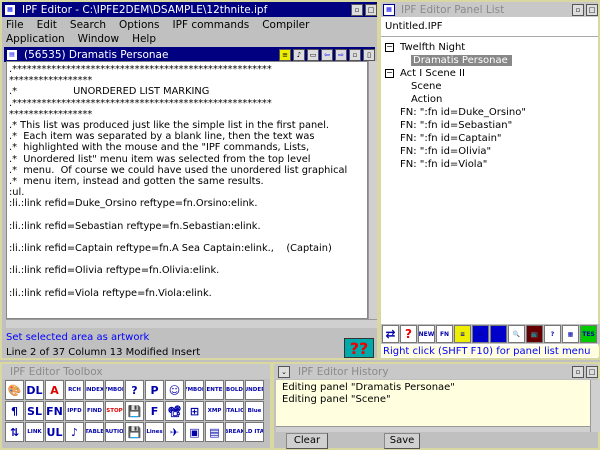  What do you see at coordinates (436, 371) in the screenshot?
I see `history-title-bar: ⌄ IPF Editor History ▫ □` at bounding box center [436, 371].